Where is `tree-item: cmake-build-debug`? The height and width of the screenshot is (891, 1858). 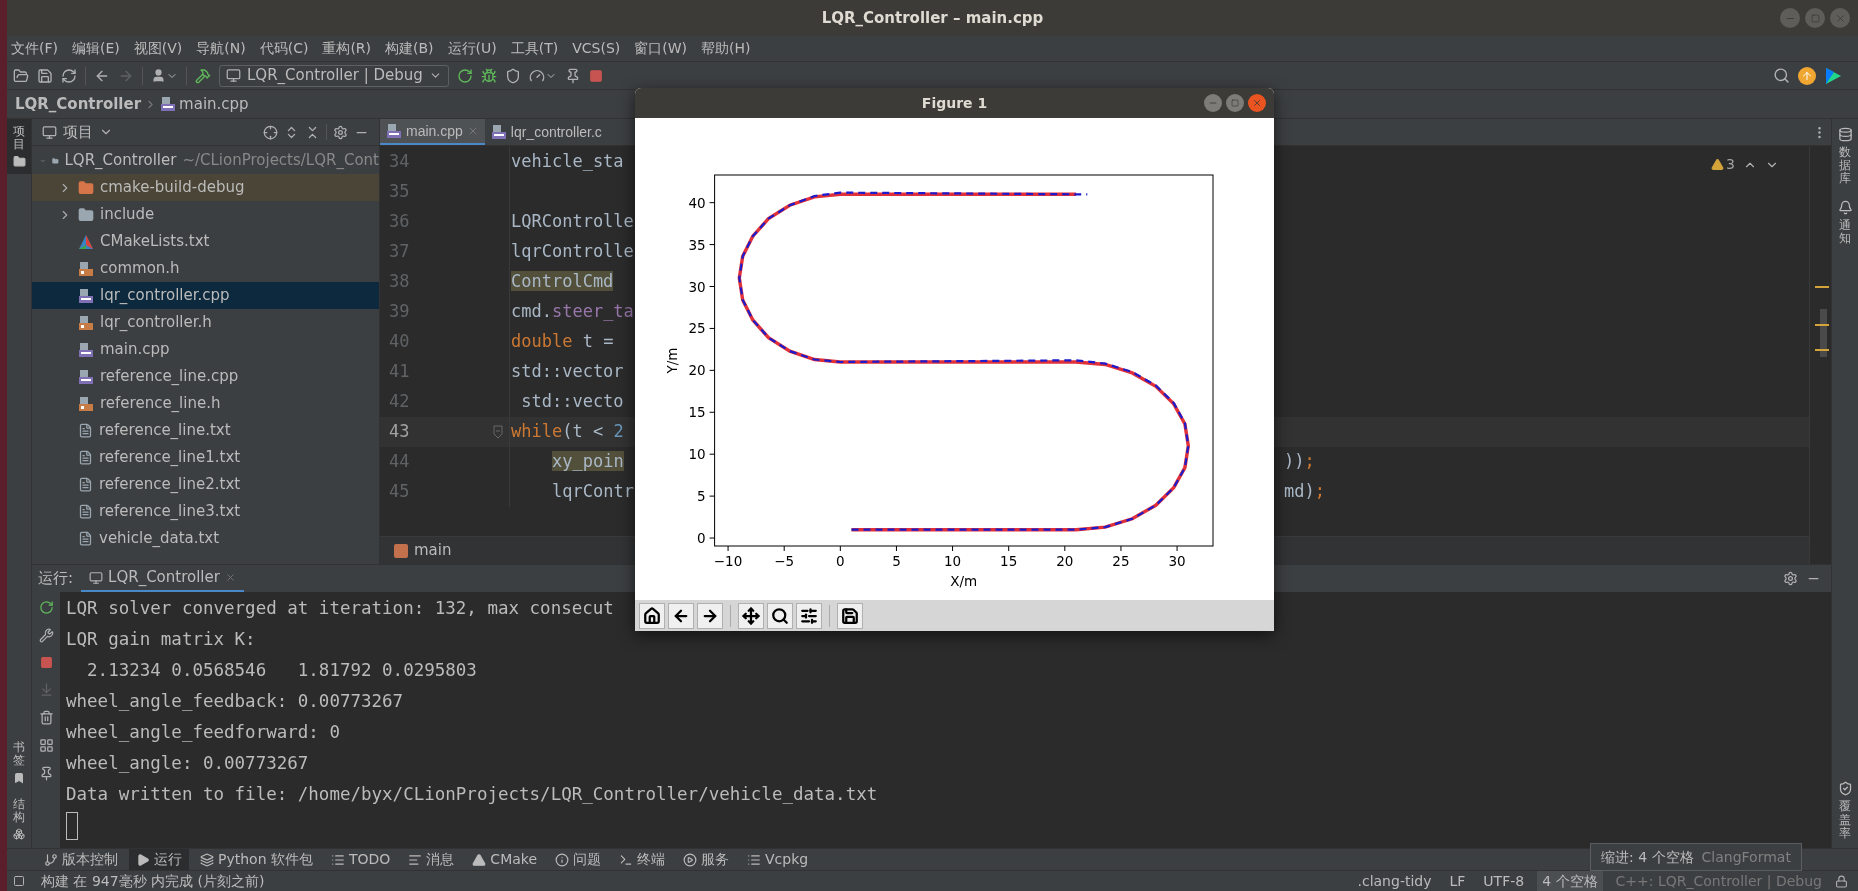 tree-item: cmake-build-debug is located at coordinates (205, 187).